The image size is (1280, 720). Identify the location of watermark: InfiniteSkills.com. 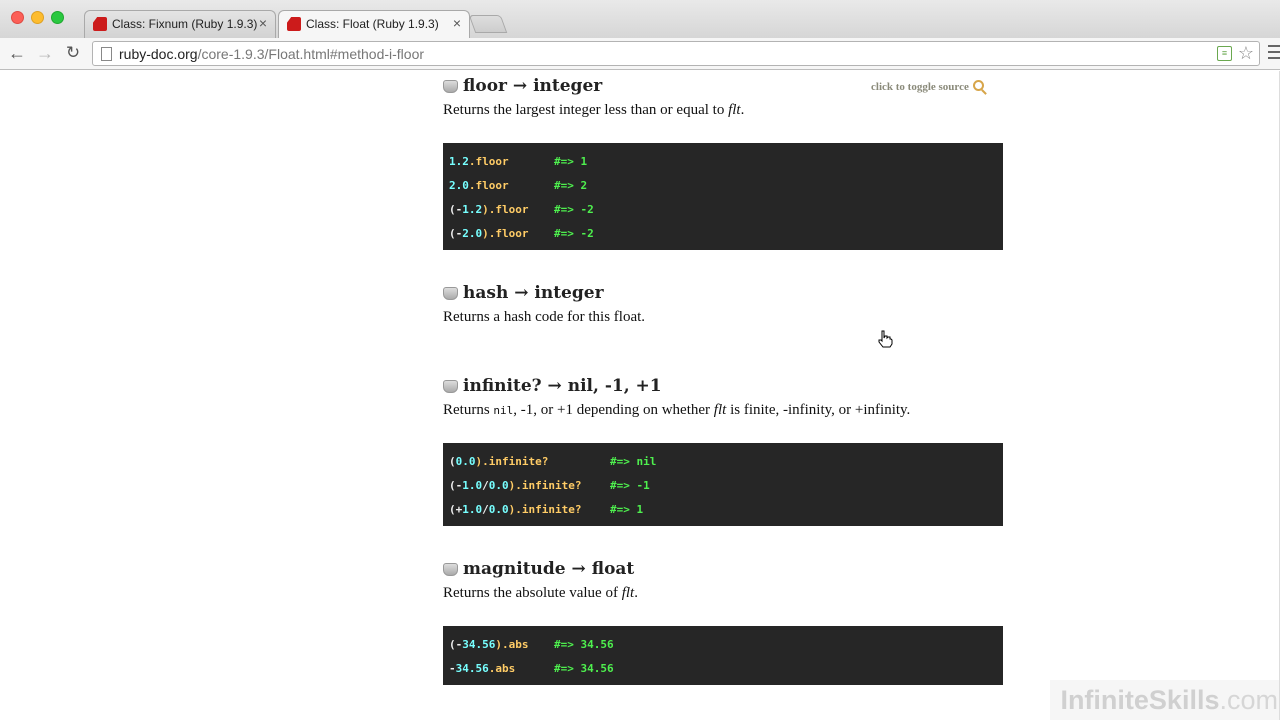
(1165, 700).